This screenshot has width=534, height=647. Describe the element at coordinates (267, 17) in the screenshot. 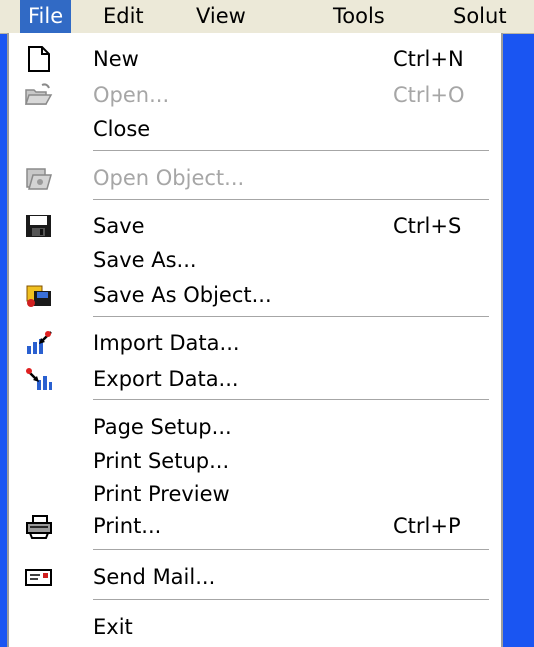

I see `menu-bar: File Edit View Tools Solut` at that location.